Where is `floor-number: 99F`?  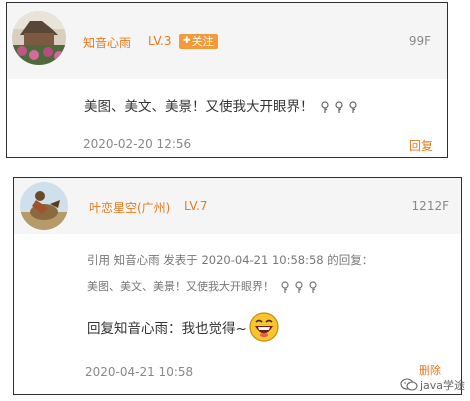
floor-number: 99F is located at coordinates (419, 41).